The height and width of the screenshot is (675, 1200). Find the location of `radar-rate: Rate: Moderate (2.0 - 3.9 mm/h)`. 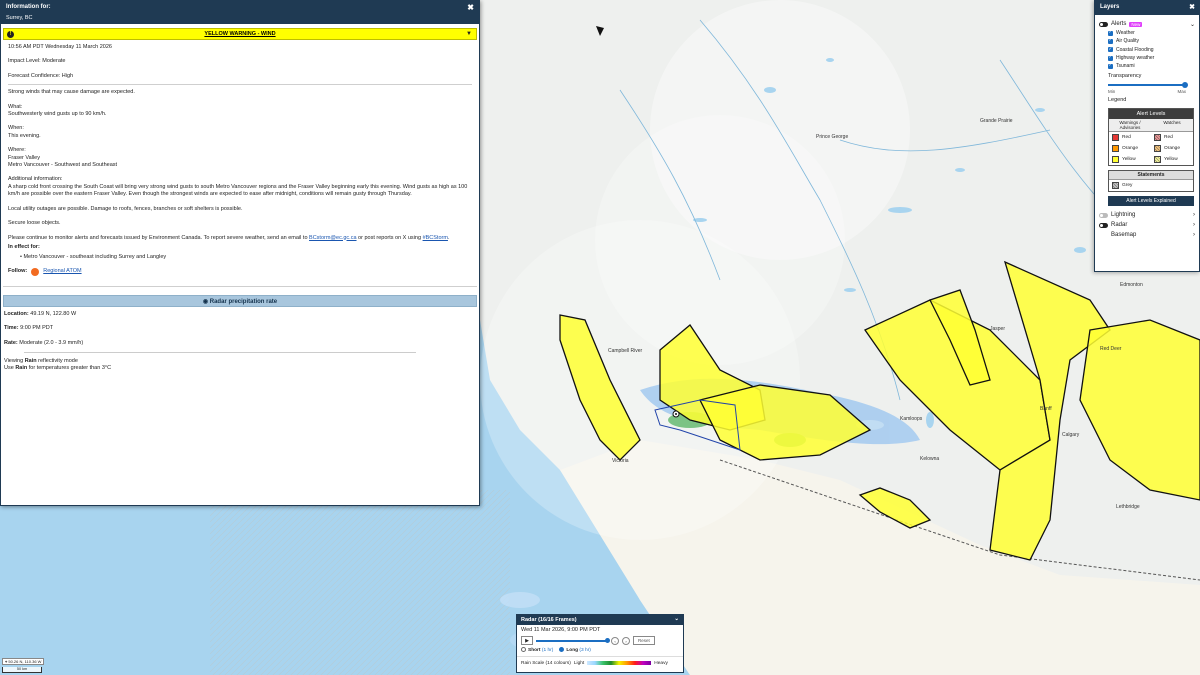

radar-rate: Rate: Moderate (2.0 - 3.9 mm/h) is located at coordinates (44, 342).